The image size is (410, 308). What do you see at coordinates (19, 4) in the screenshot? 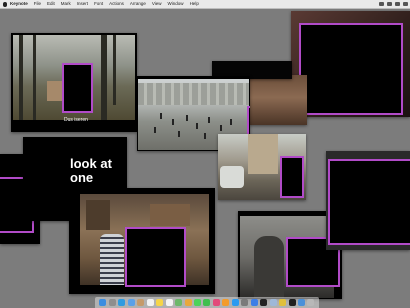
I see `menu-app-name: Keynote` at bounding box center [19, 4].